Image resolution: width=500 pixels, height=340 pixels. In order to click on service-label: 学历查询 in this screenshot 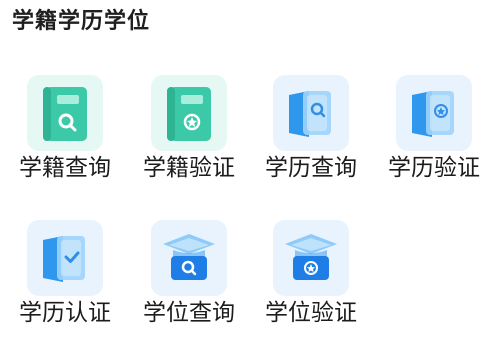, I will do `click(311, 168)`.